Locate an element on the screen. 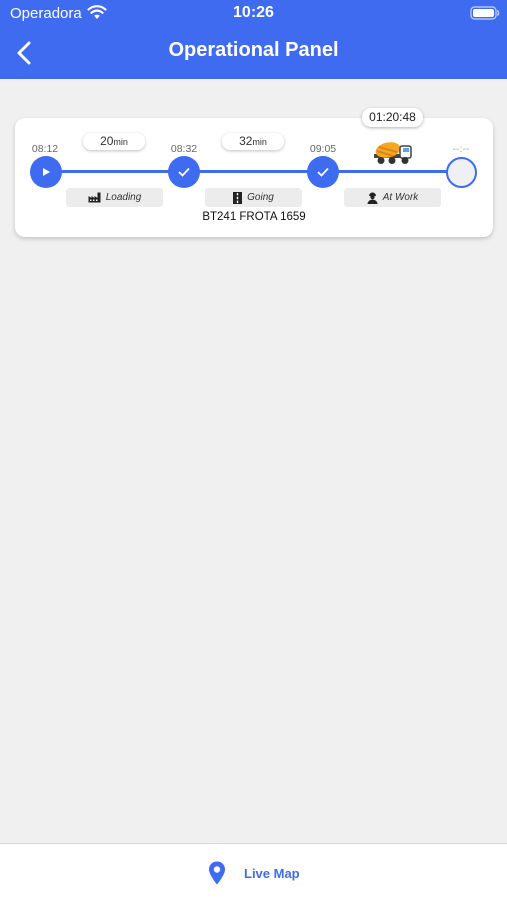 The height and width of the screenshot is (900, 507). duration-going: 32min is located at coordinates (253, 141).